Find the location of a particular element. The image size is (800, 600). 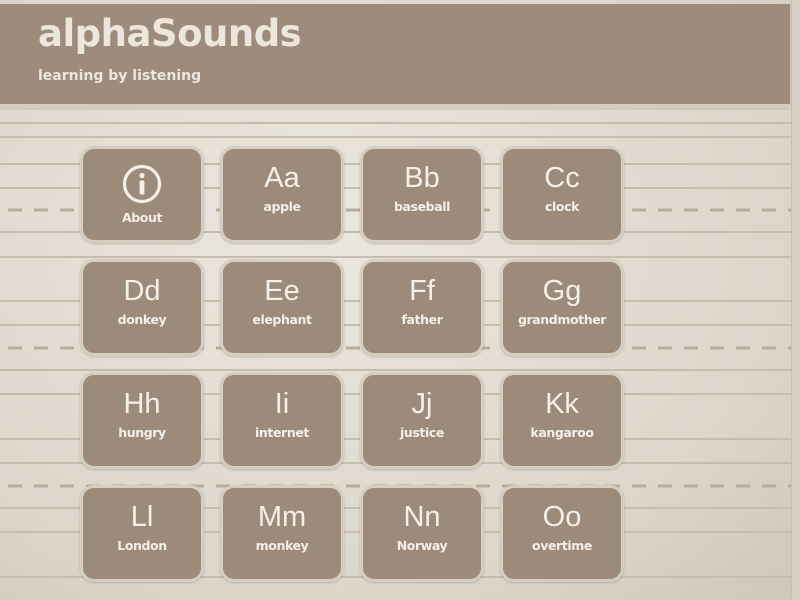

example-word: apple is located at coordinates (282, 206).